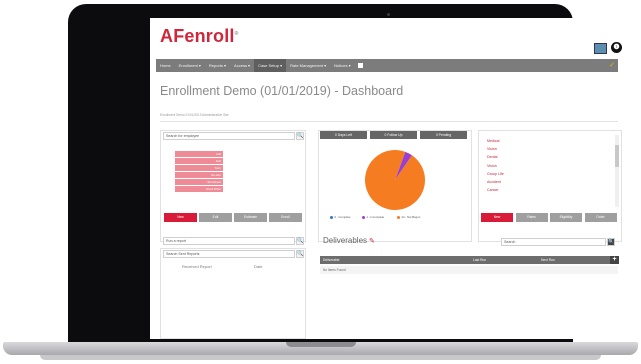  I want to click on afenroll-logo: AFenroll®, so click(199, 36).